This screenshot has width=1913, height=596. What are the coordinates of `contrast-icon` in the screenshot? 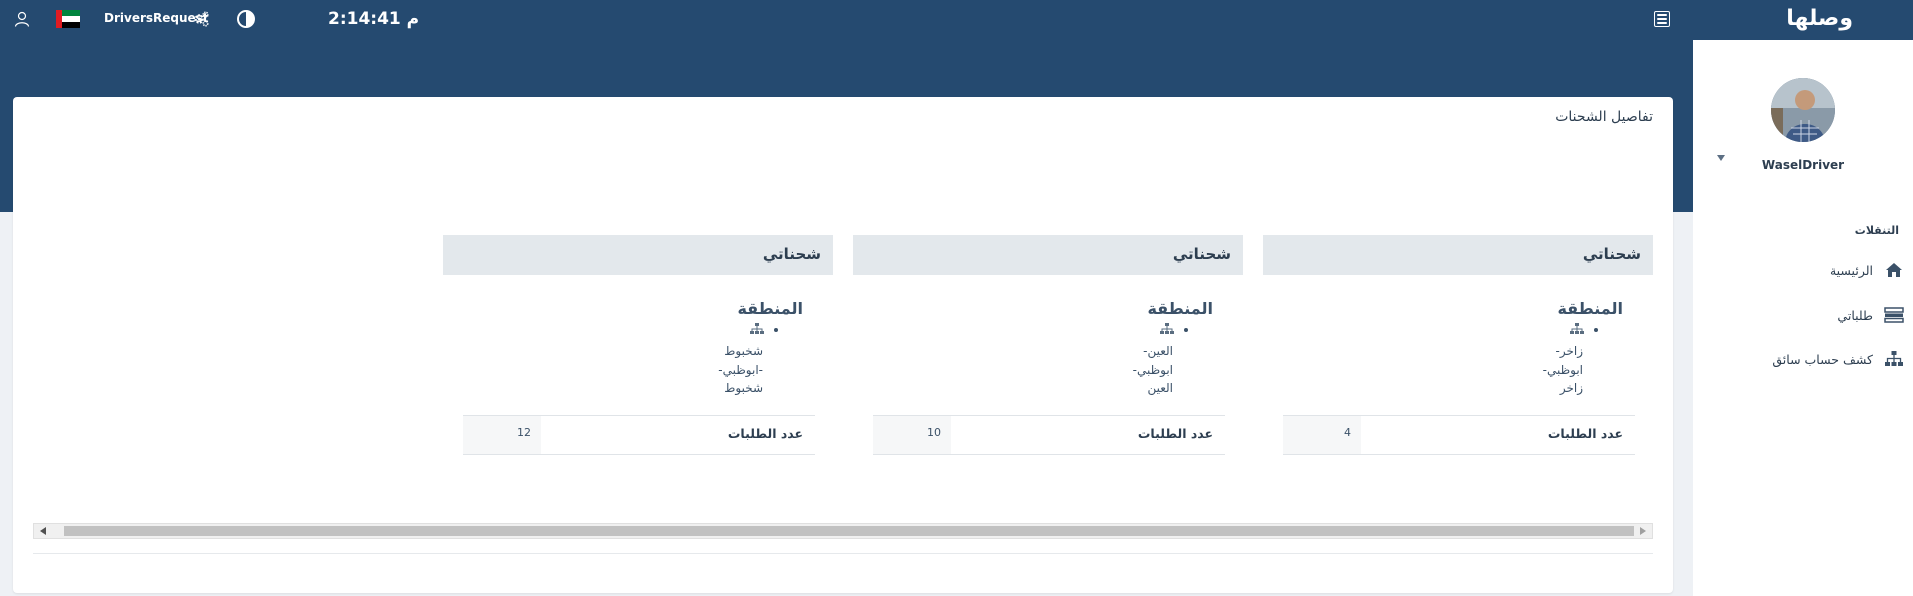 It's located at (246, 19).